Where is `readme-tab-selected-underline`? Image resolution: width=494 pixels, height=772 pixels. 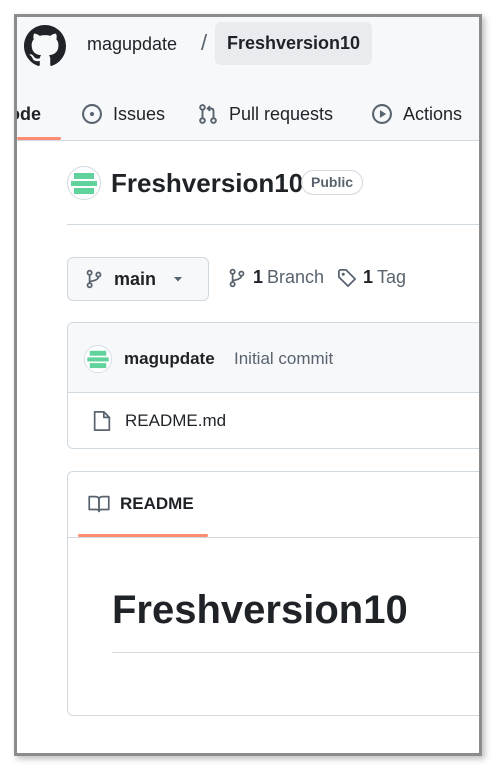
readme-tab-selected-underline is located at coordinates (143, 535).